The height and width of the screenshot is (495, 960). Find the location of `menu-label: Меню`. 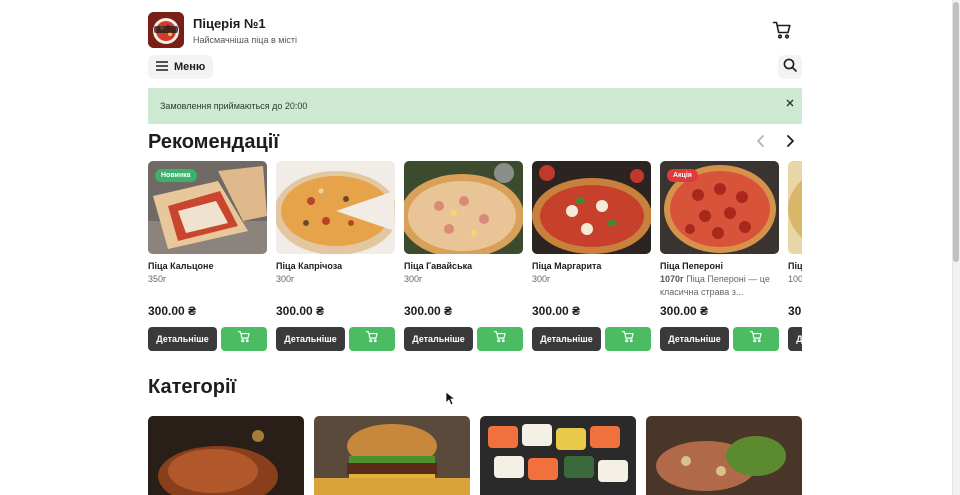

menu-label: Меню is located at coordinates (190, 67).